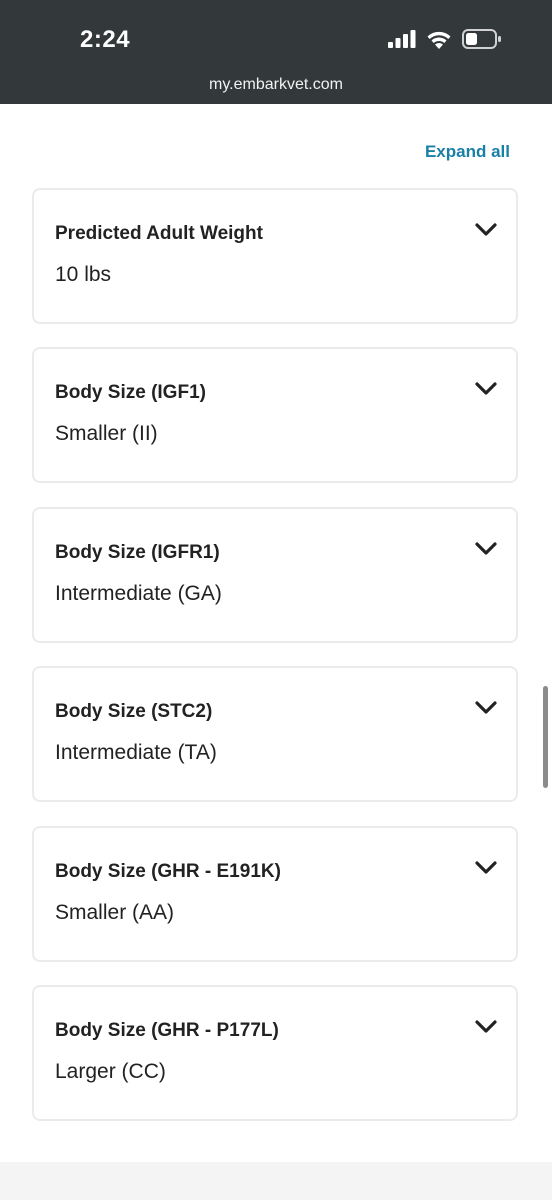  I want to click on card-value: Smaller (II), so click(106, 433).